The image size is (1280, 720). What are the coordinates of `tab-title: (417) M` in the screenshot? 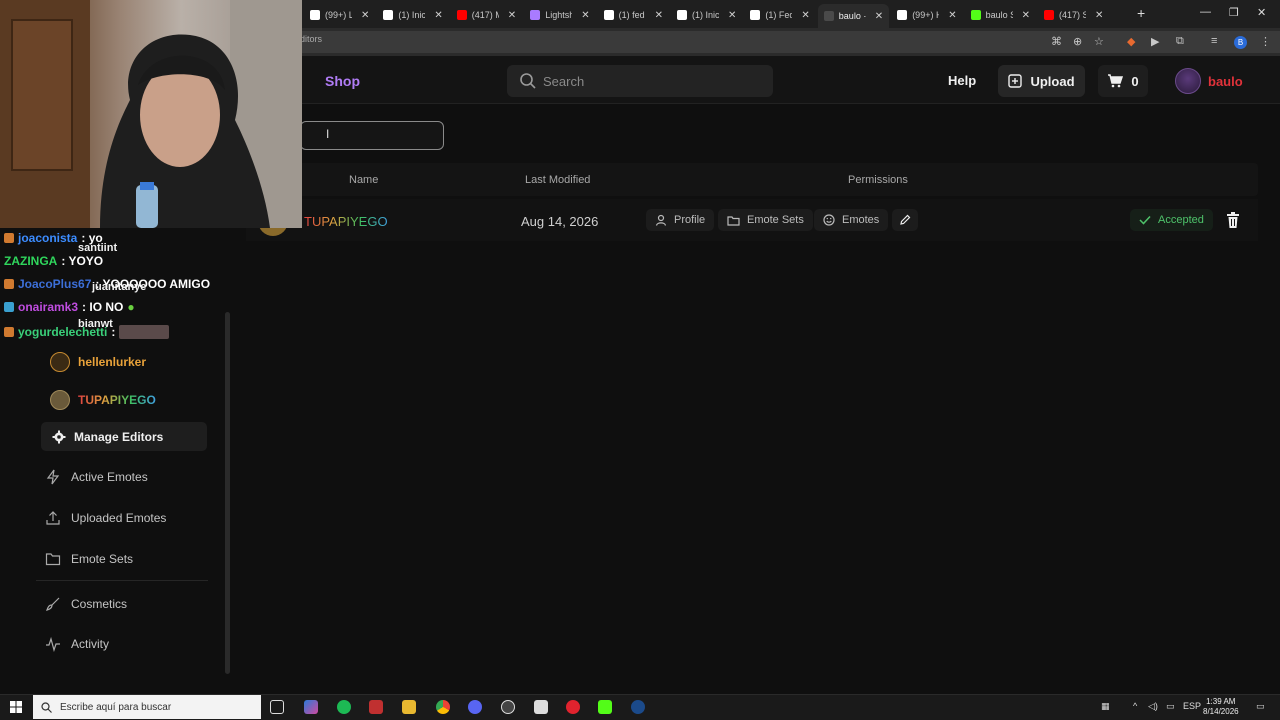 It's located at (485, 15).